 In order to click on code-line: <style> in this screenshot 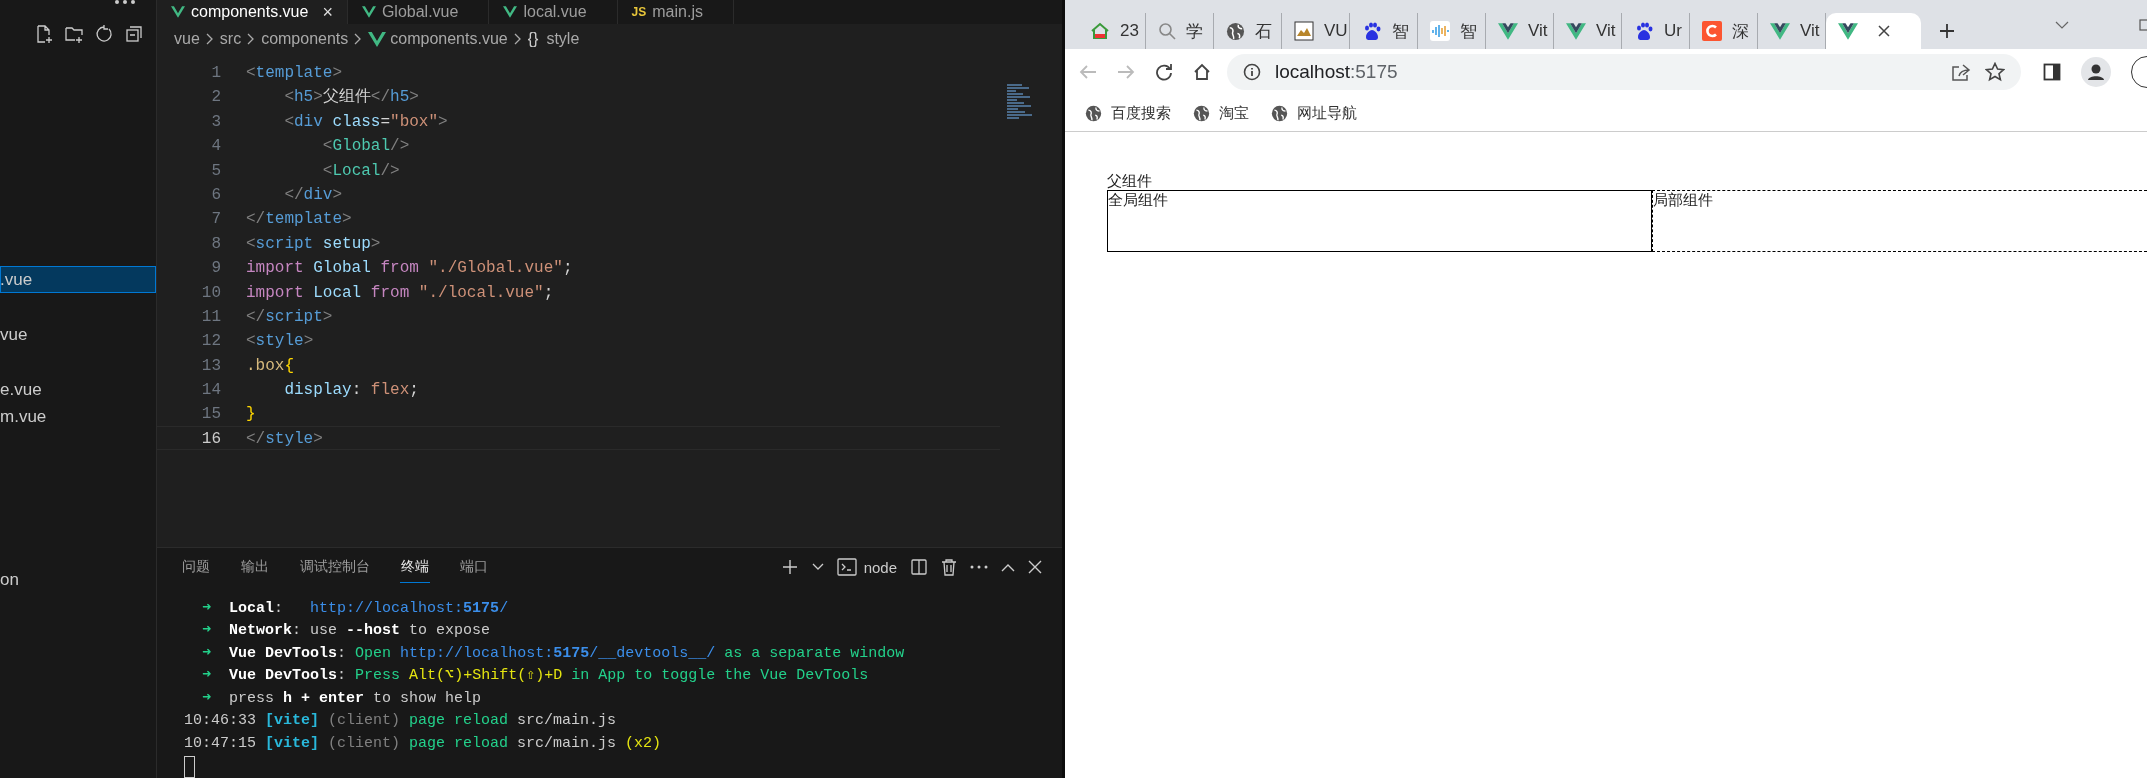, I will do `click(279, 341)`.